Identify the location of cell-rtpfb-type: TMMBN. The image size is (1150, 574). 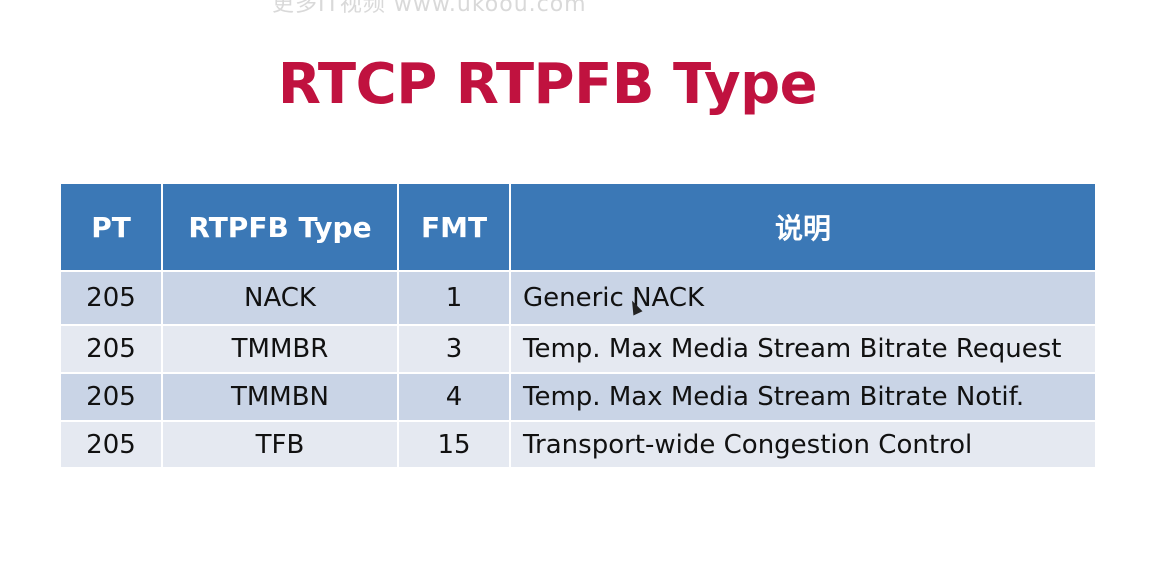
(280, 397).